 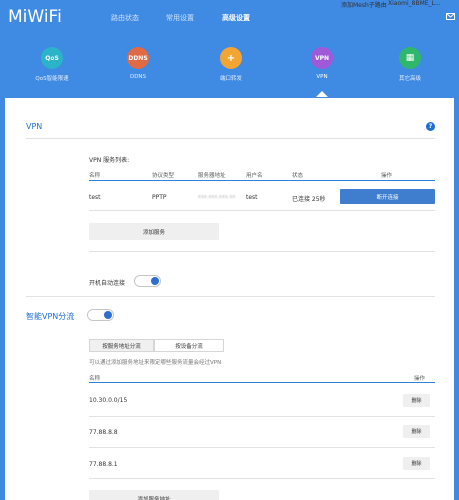 I want to click on vpn-section-title: VPN, so click(x=34, y=126).